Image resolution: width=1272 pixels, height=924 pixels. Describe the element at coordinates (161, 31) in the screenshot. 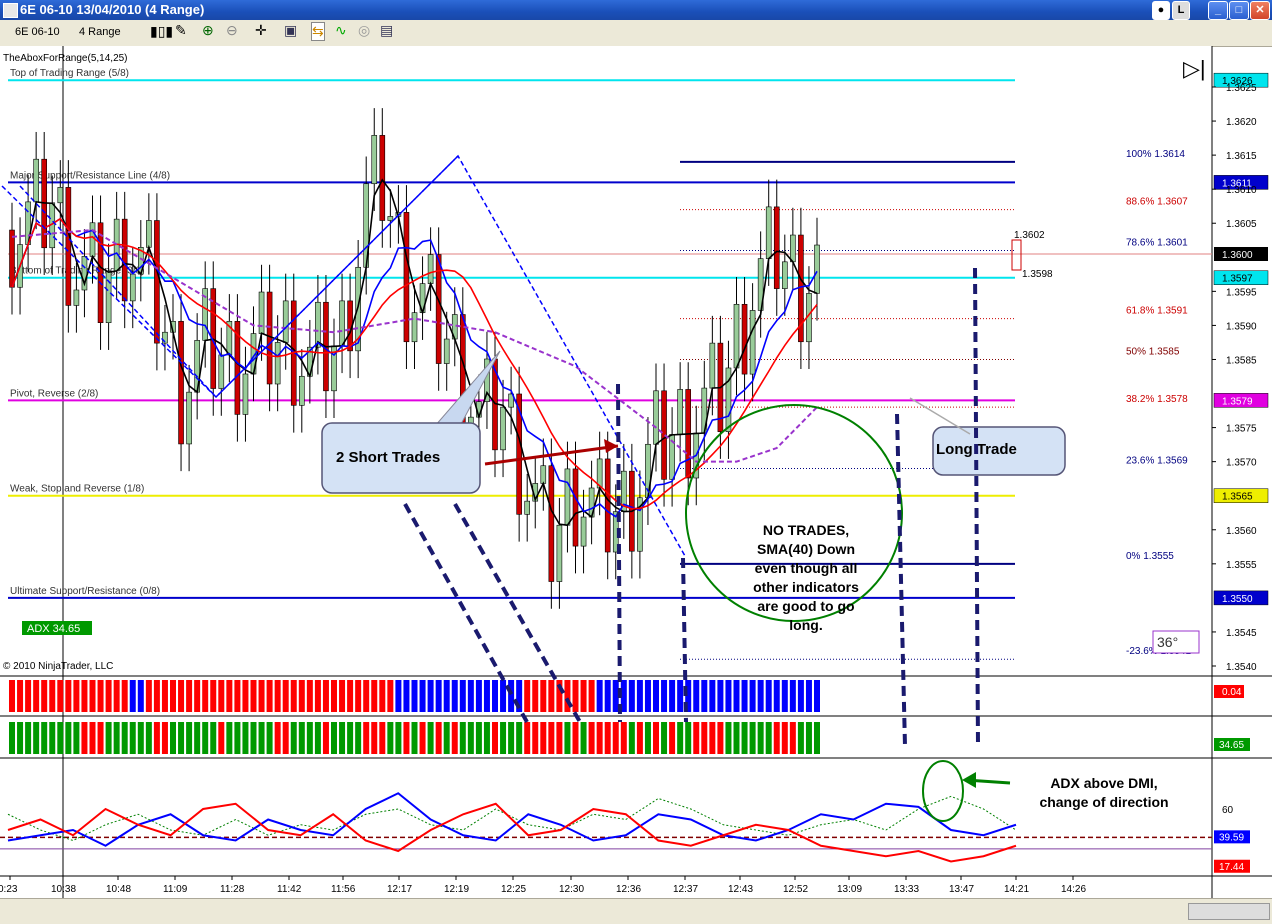

I see `candlestick-style-icon: ▮▯▮` at that location.